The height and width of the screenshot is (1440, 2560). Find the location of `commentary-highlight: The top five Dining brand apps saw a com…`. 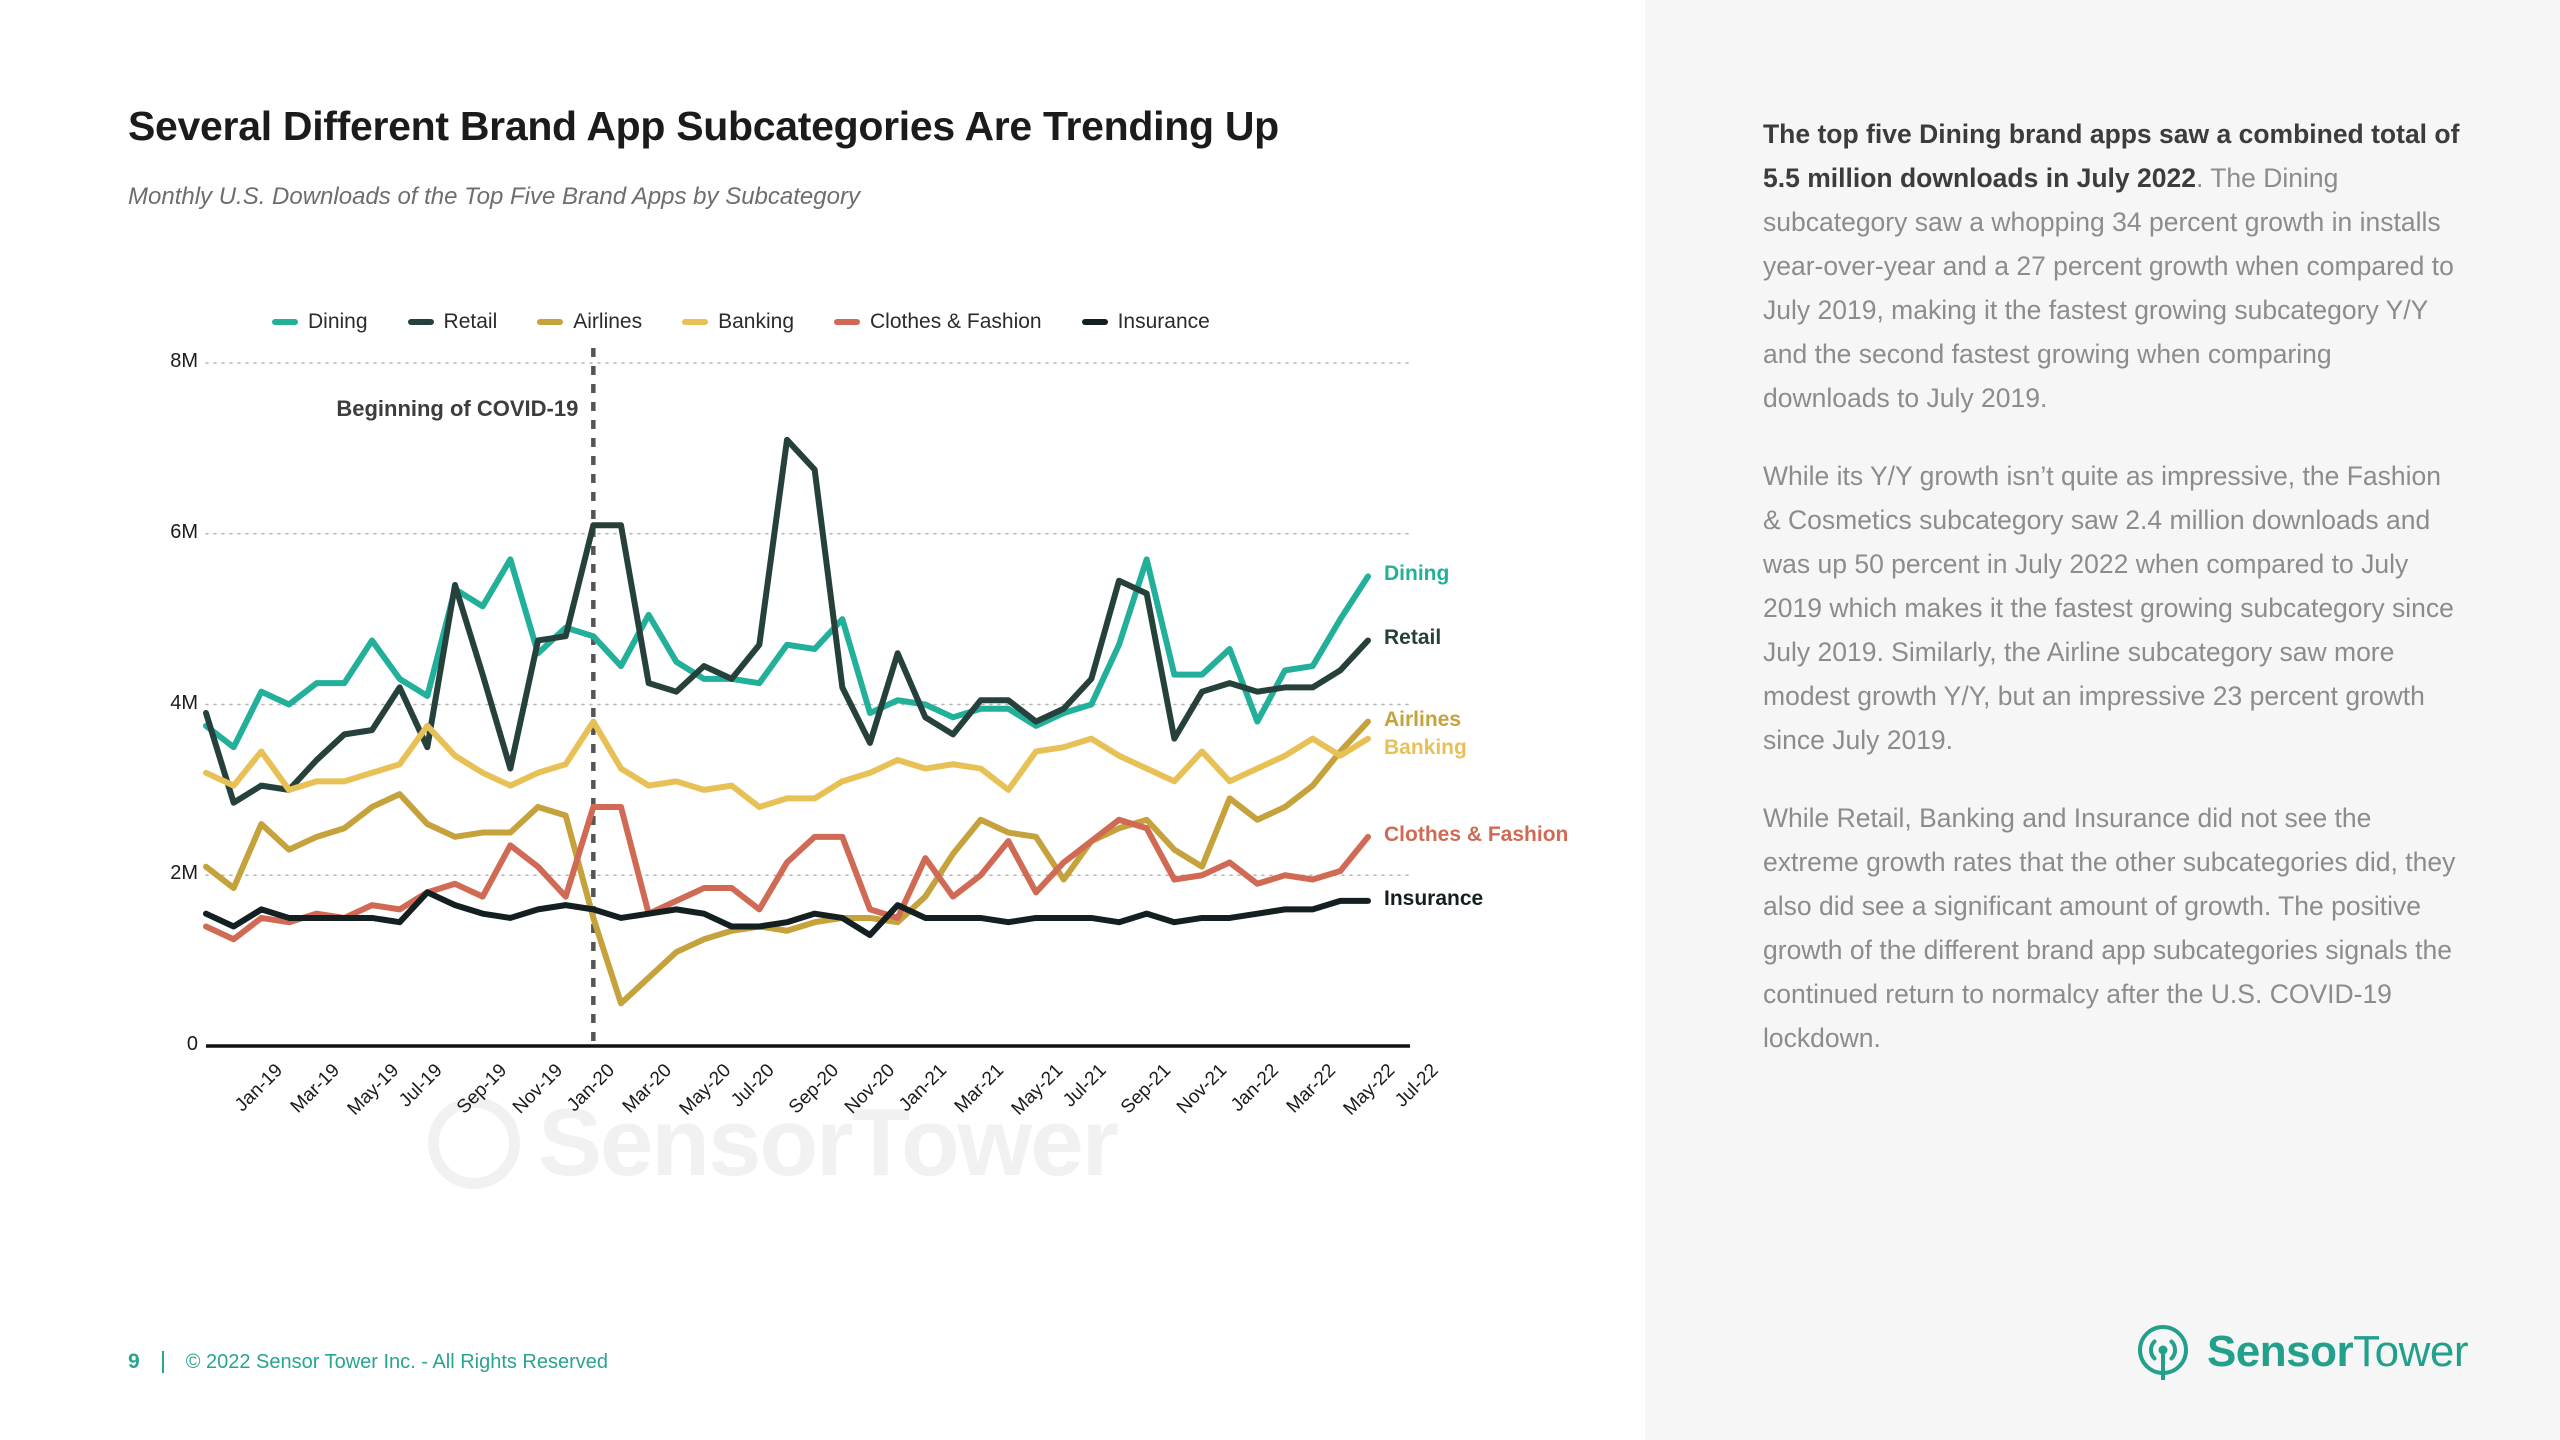

commentary-highlight: The top five Dining brand apps saw a com… is located at coordinates (2111, 156).